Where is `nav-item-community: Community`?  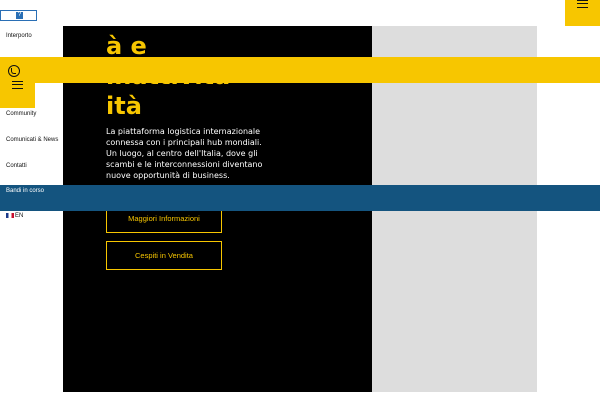 nav-item-community: Community is located at coordinates (21, 114).